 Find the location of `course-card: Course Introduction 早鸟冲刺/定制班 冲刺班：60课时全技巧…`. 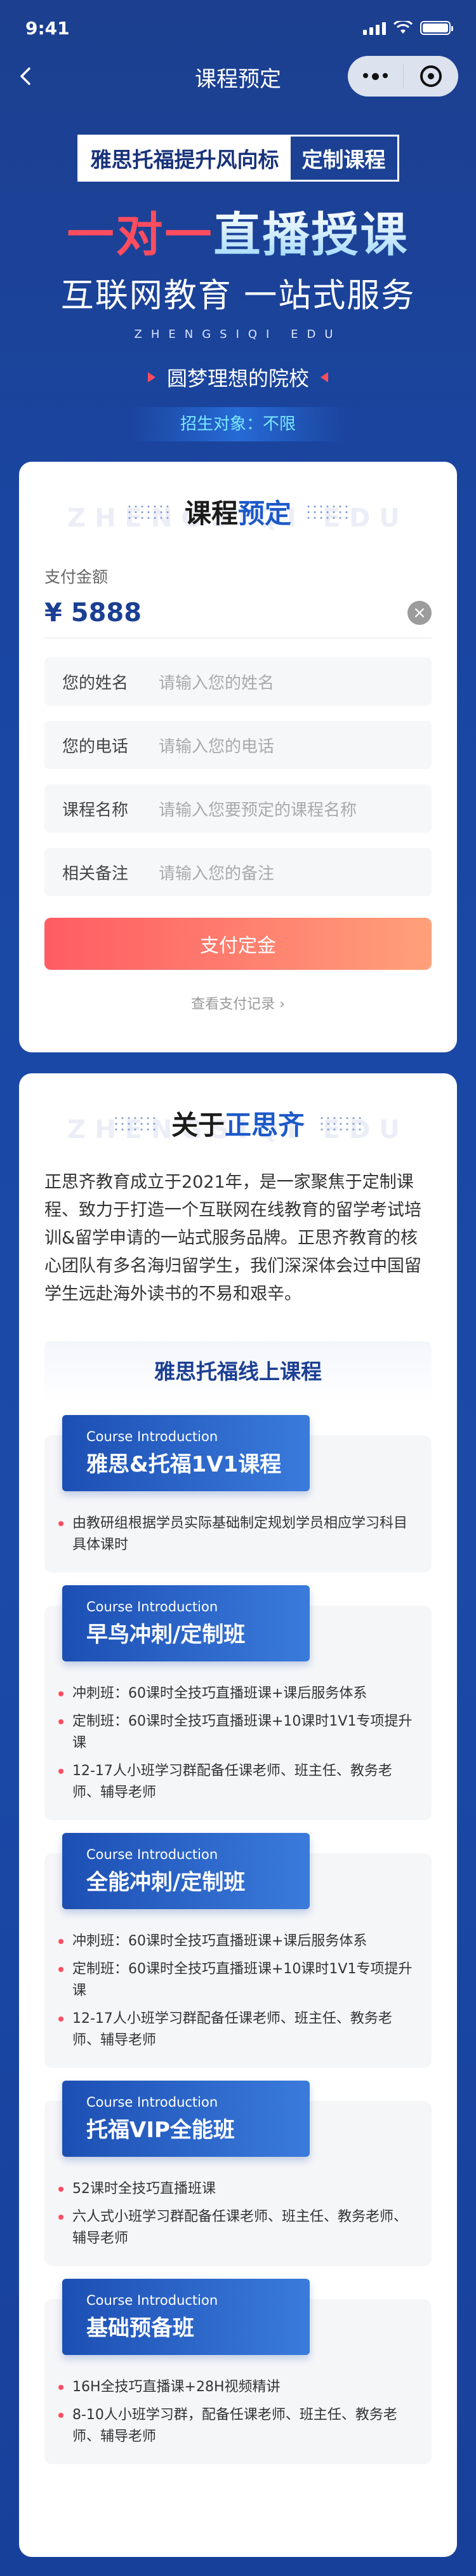

course-card: Course Introduction 早鸟冲刺/定制班 冲刺班：60课时全技巧… is located at coordinates (238, 1702).